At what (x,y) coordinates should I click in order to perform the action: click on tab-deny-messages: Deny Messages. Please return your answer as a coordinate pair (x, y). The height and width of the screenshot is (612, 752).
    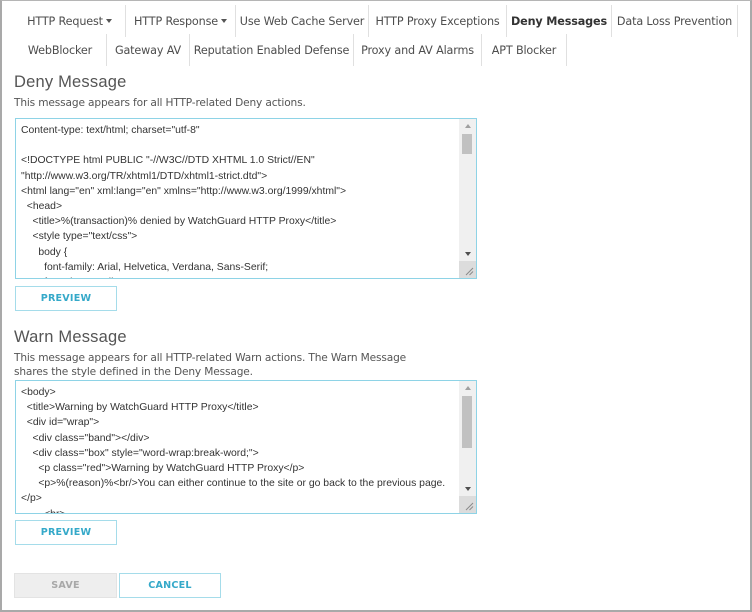
    Looking at the image, I should click on (559, 21).